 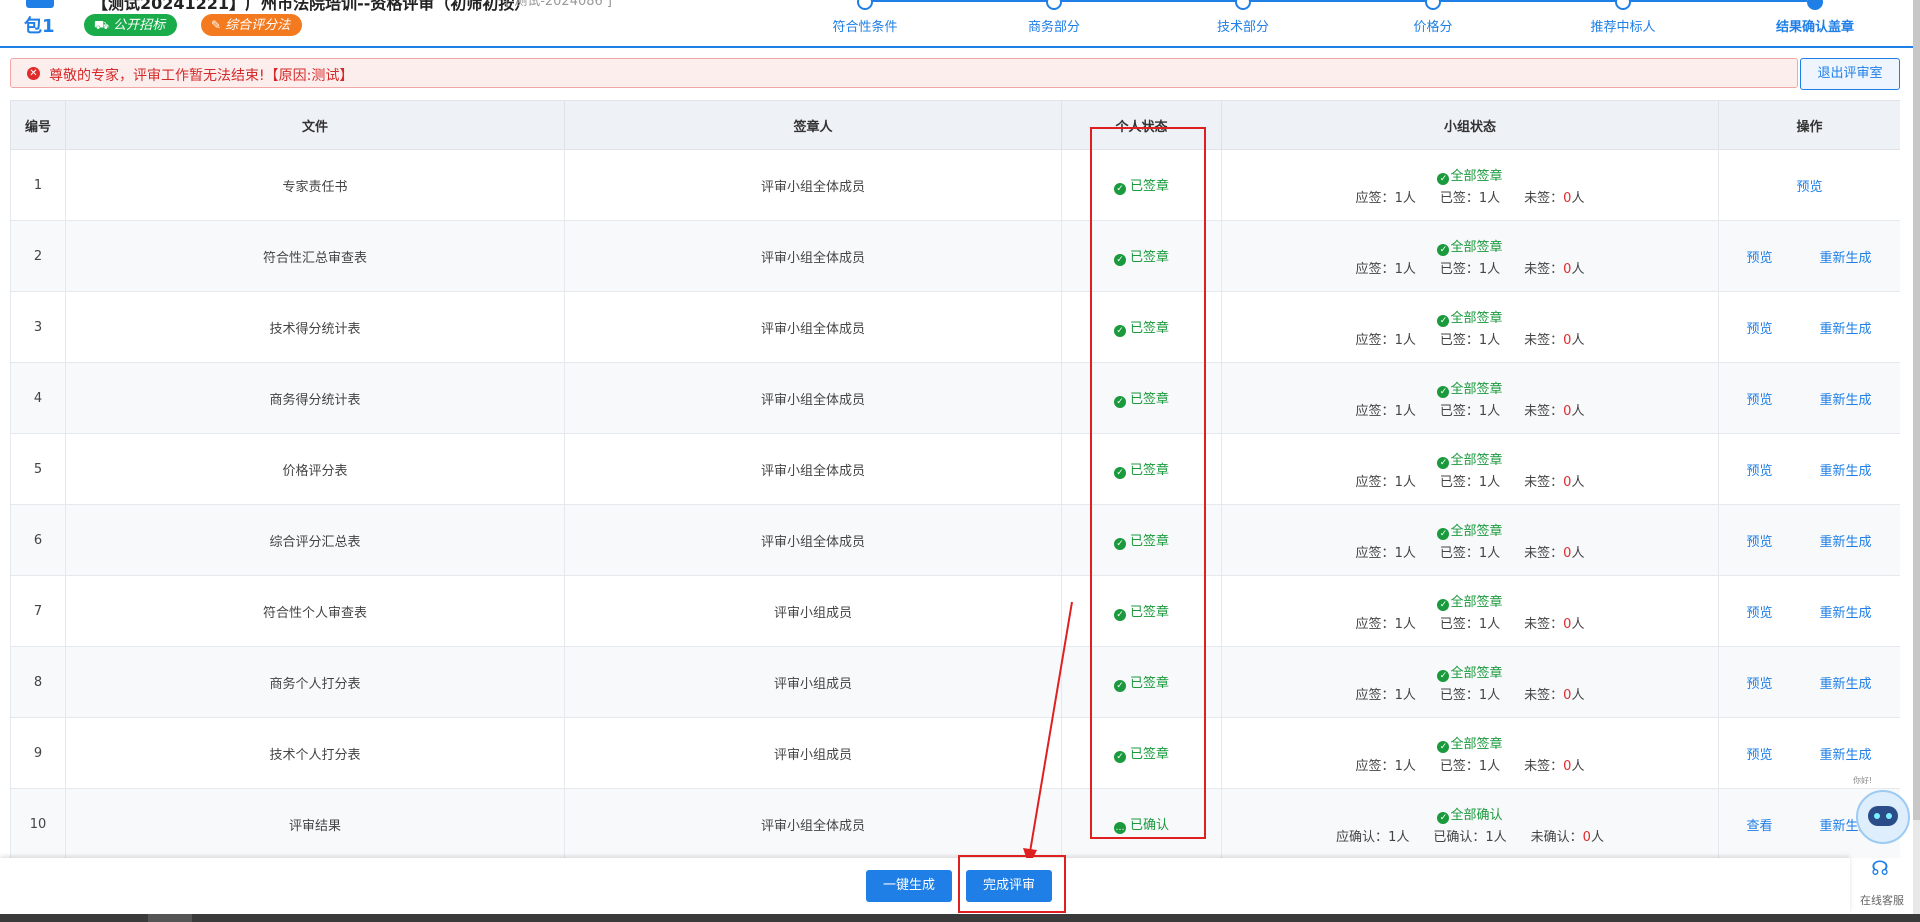 What do you see at coordinates (1622, 25) in the screenshot?
I see `step-recommend-winner: 推荐中标人` at bounding box center [1622, 25].